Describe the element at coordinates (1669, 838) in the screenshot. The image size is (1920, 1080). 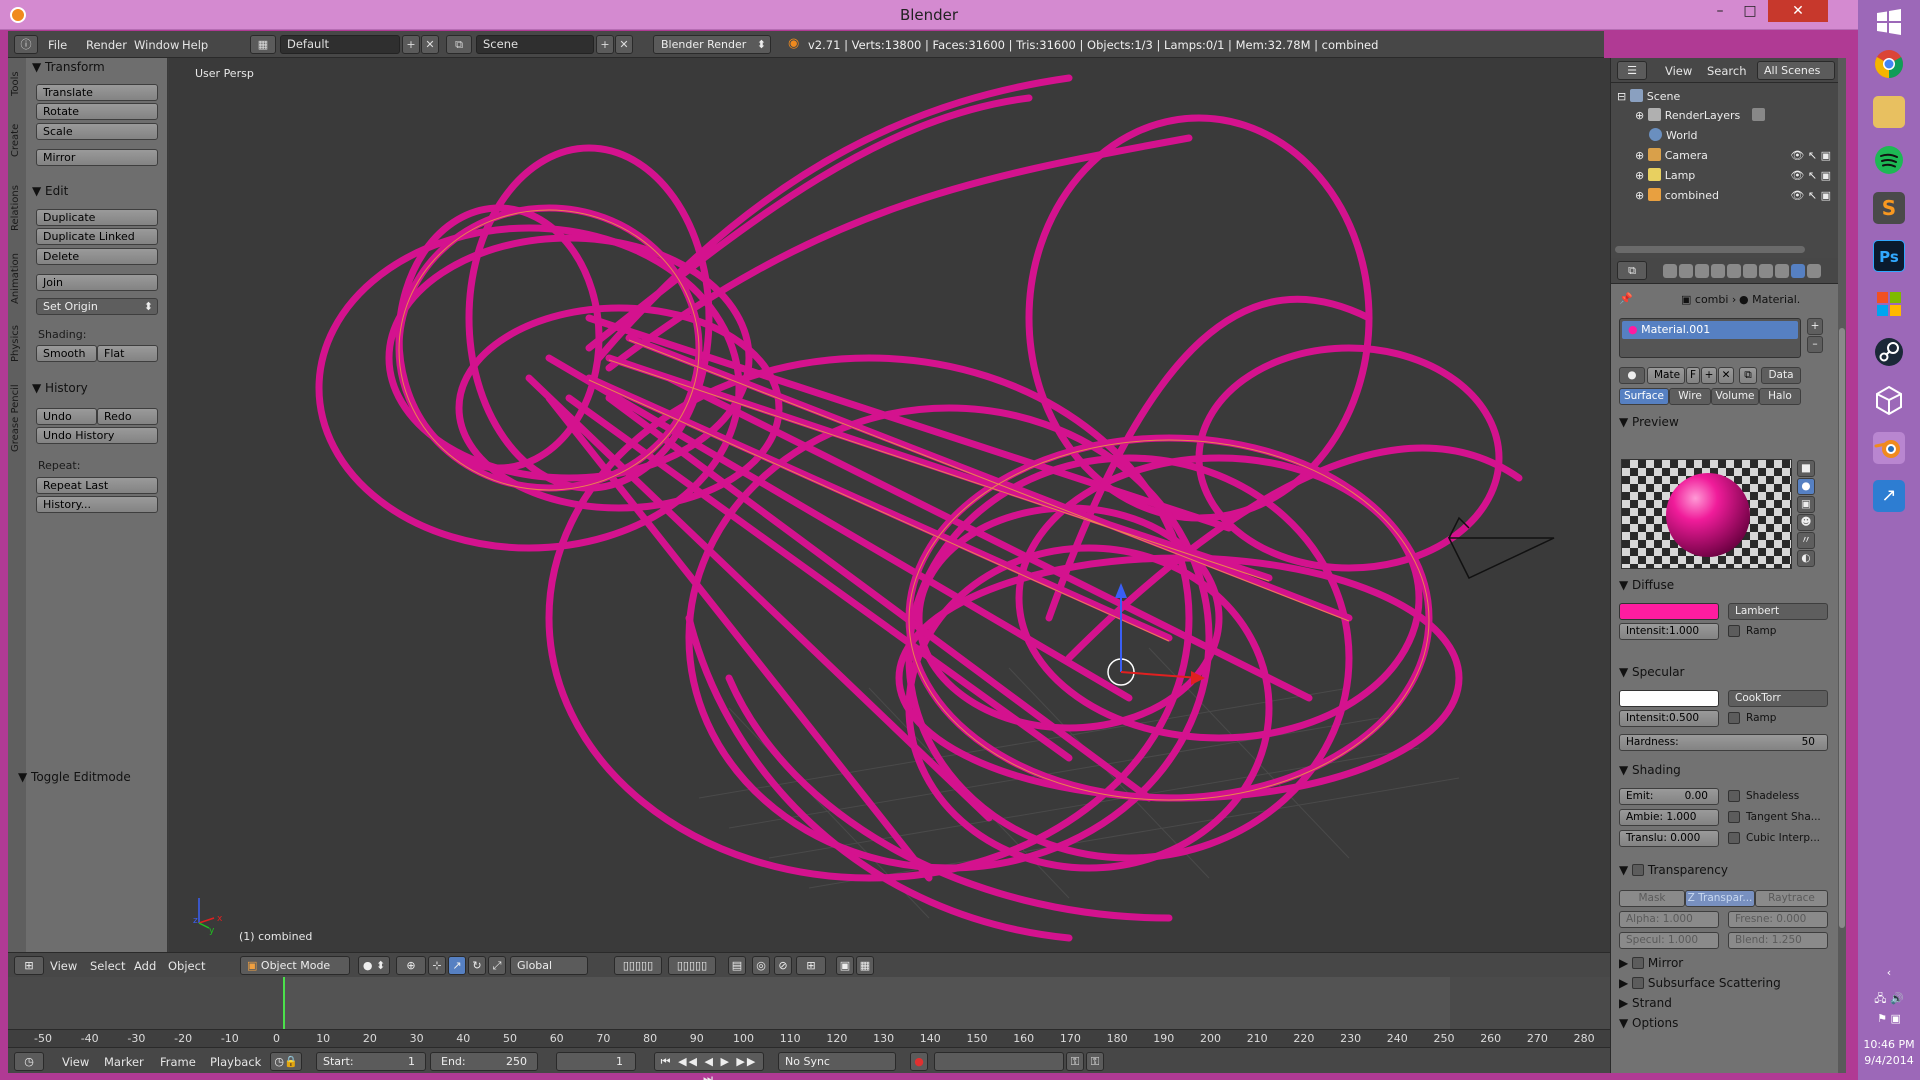
I see `translucency-field: Translu: 0.000` at that location.